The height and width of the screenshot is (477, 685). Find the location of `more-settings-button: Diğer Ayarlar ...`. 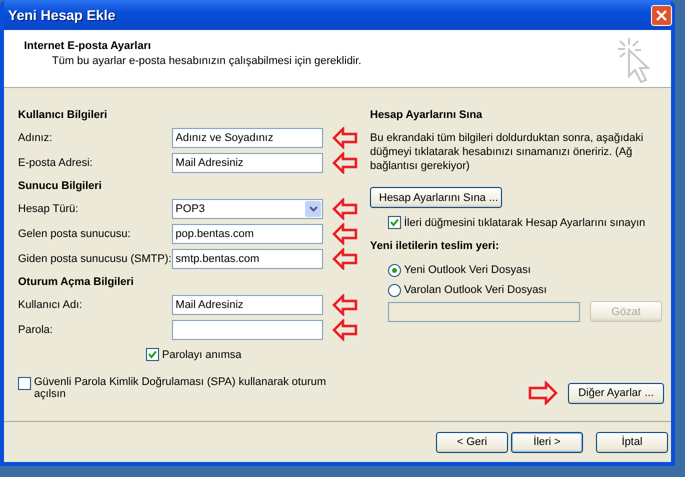

more-settings-button: Diğer Ayarlar ... is located at coordinates (616, 393).